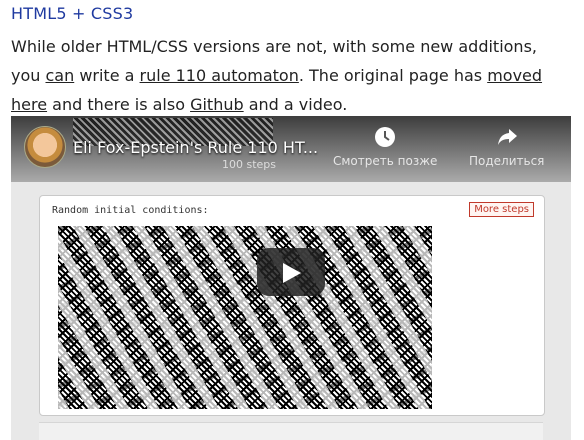 The height and width of the screenshot is (440, 584). I want to click on paragraph-text: write a, so click(107, 75).